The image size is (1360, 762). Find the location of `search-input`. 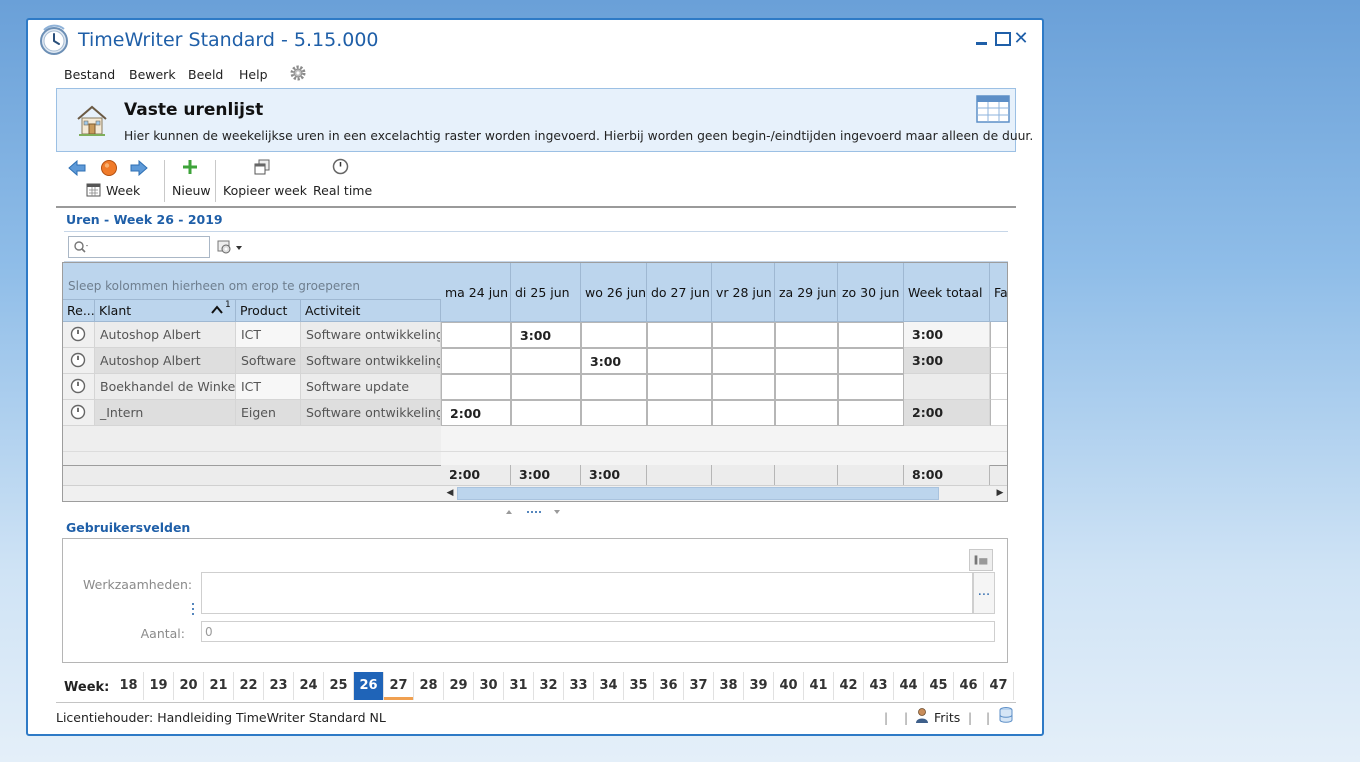

search-input is located at coordinates (139, 247).